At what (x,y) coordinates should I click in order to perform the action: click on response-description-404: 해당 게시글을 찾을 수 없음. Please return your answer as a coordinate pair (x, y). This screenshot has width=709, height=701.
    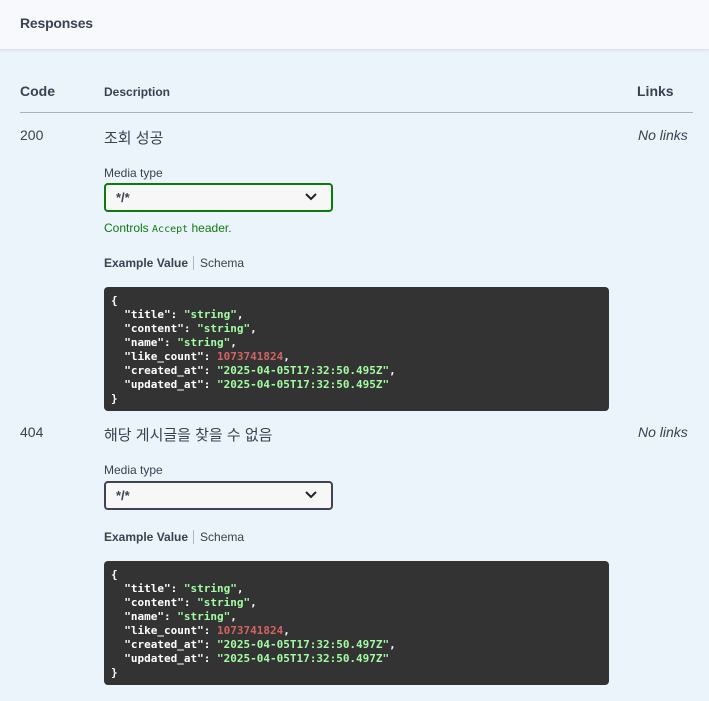
    Looking at the image, I should click on (188, 435).